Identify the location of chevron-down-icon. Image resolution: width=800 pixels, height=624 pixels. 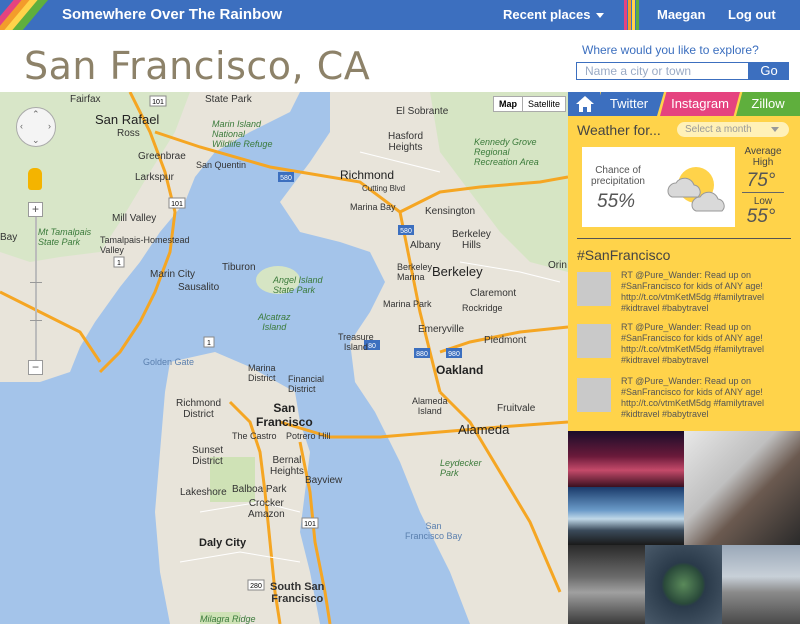
(600, 16).